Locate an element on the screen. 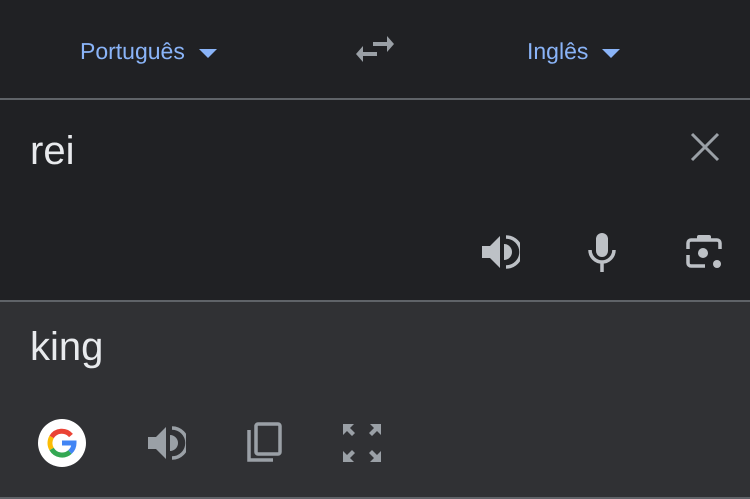  source-text: rei is located at coordinates (52, 151).